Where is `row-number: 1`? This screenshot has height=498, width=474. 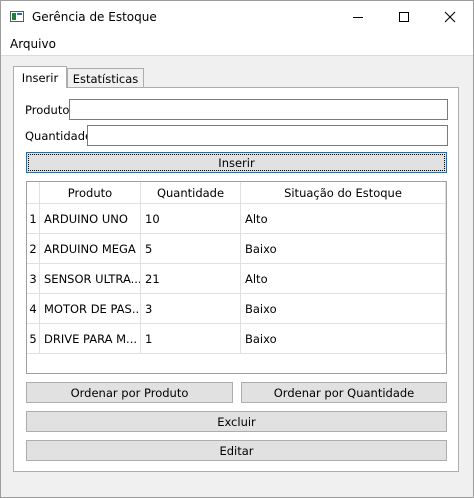
row-number: 1 is located at coordinates (33, 219).